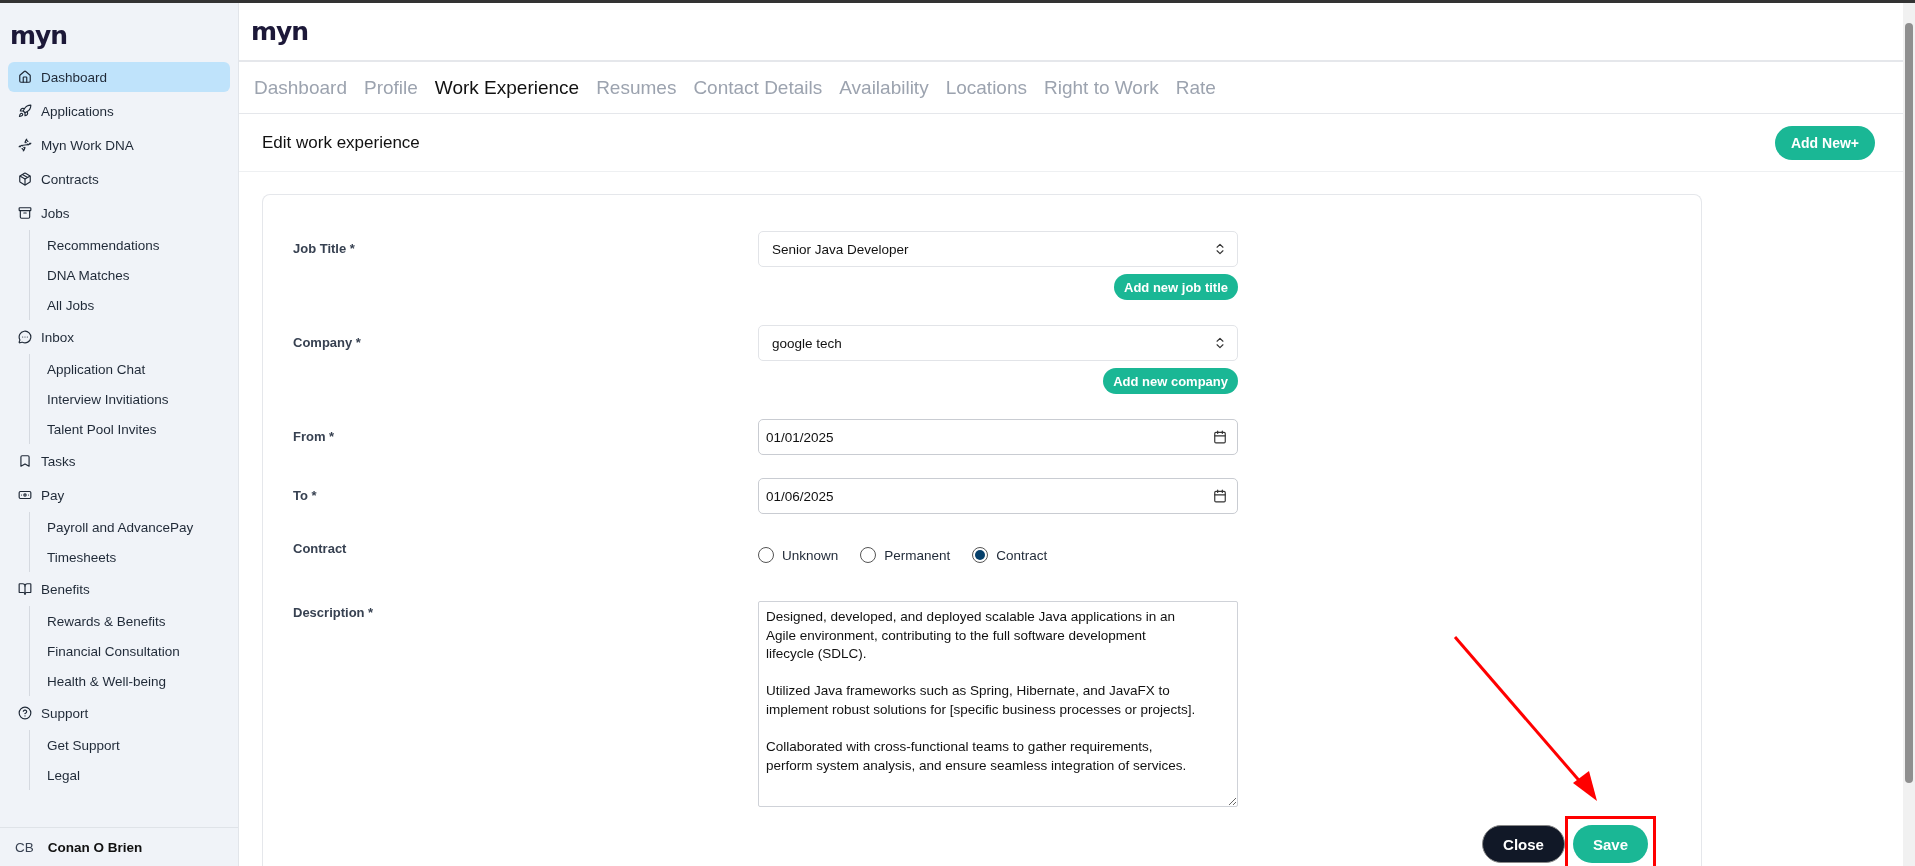 This screenshot has width=1915, height=866. I want to click on nav-item: Tasks, so click(119, 461).